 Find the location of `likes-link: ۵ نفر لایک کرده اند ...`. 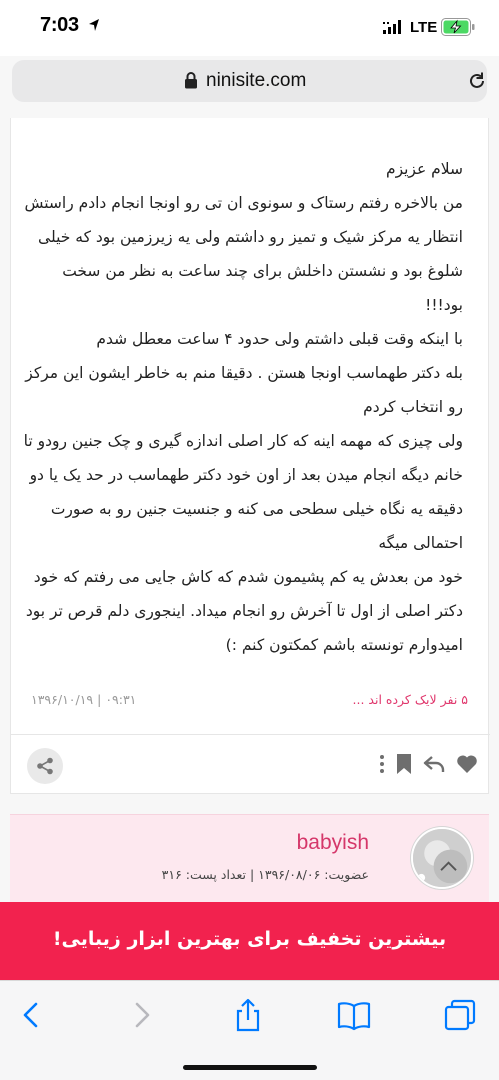

likes-link: ۵ نفر لایک کرده اند ... is located at coordinates (410, 699).